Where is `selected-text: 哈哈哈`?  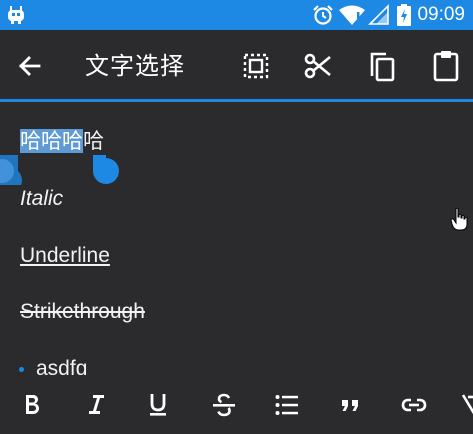
selected-text: 哈哈哈 is located at coordinates (51, 141).